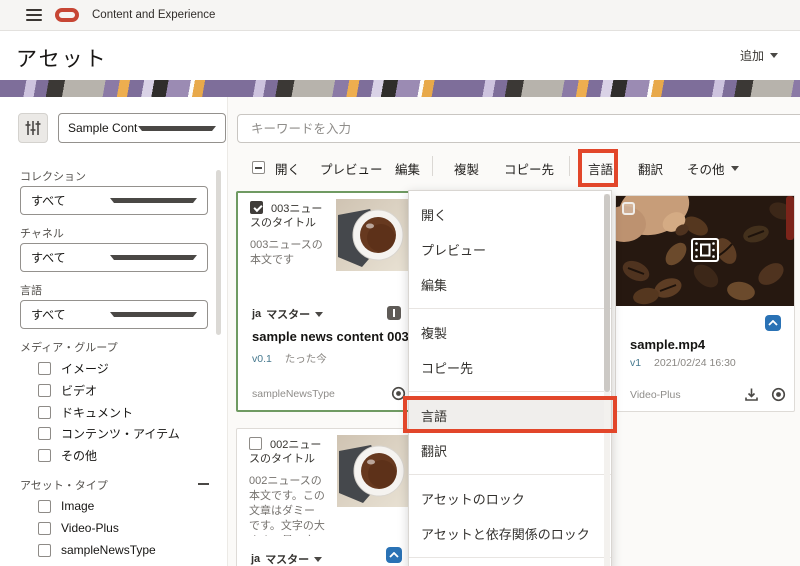 This screenshot has width=800, height=566. What do you see at coordinates (466, 168) in the screenshot?
I see `toolbar-duplicate: 複製` at bounding box center [466, 168].